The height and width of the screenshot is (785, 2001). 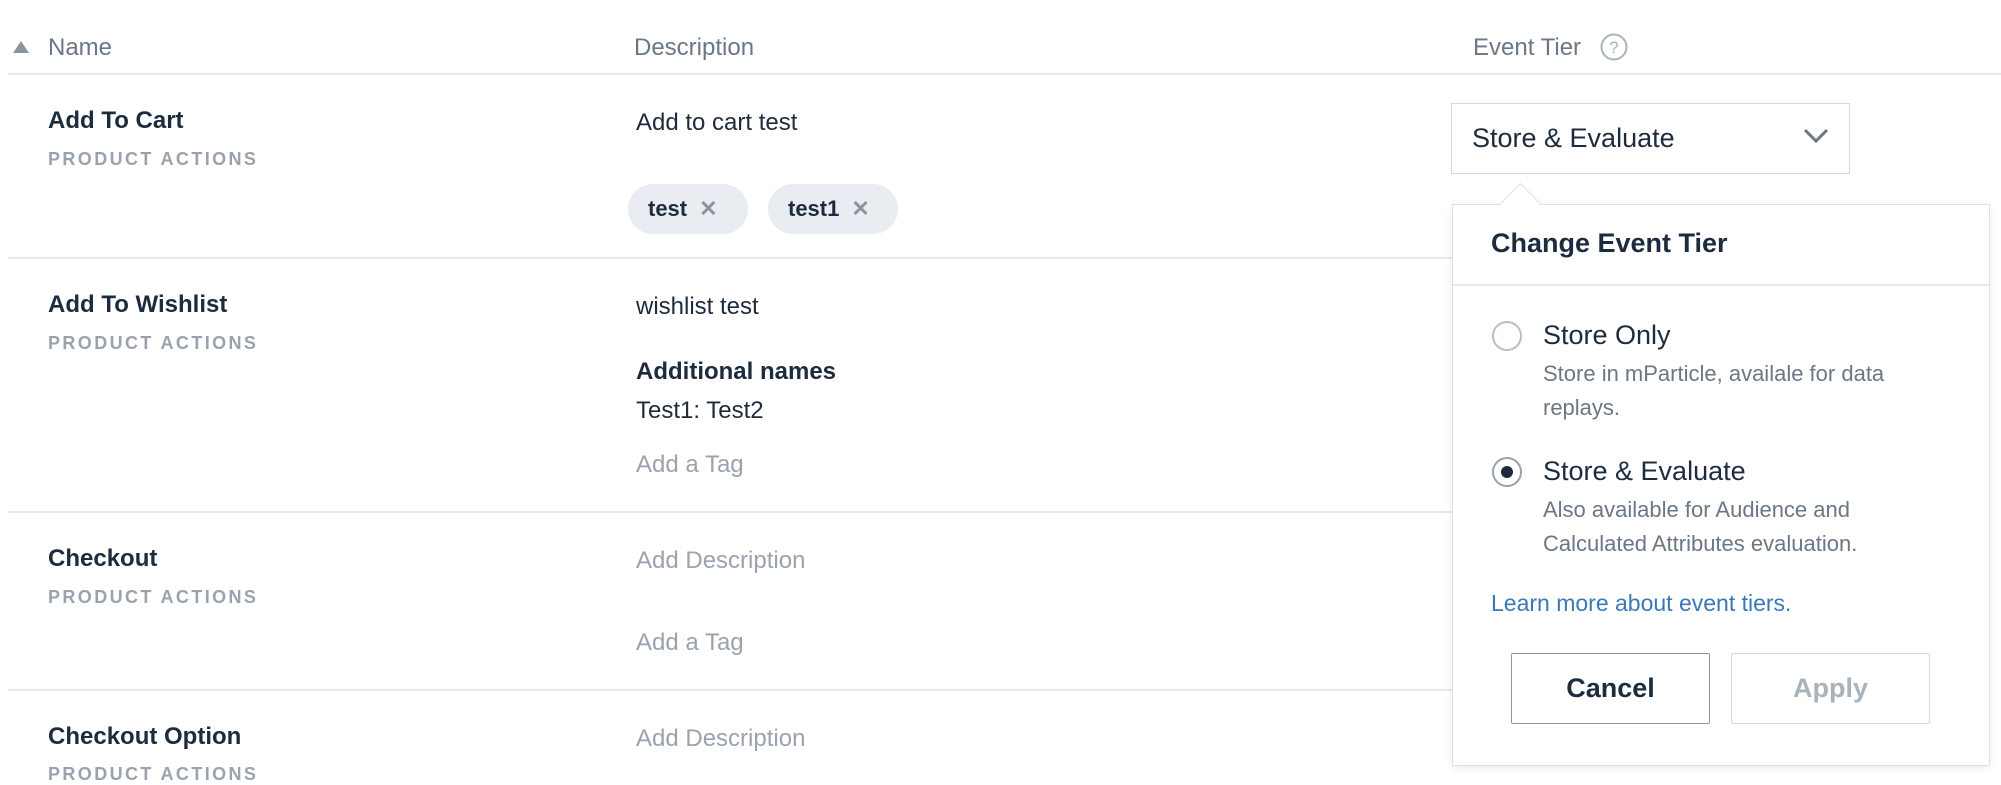 What do you see at coordinates (1696, 509) in the screenshot?
I see `option-desc-line: Also available for Audience and` at bounding box center [1696, 509].